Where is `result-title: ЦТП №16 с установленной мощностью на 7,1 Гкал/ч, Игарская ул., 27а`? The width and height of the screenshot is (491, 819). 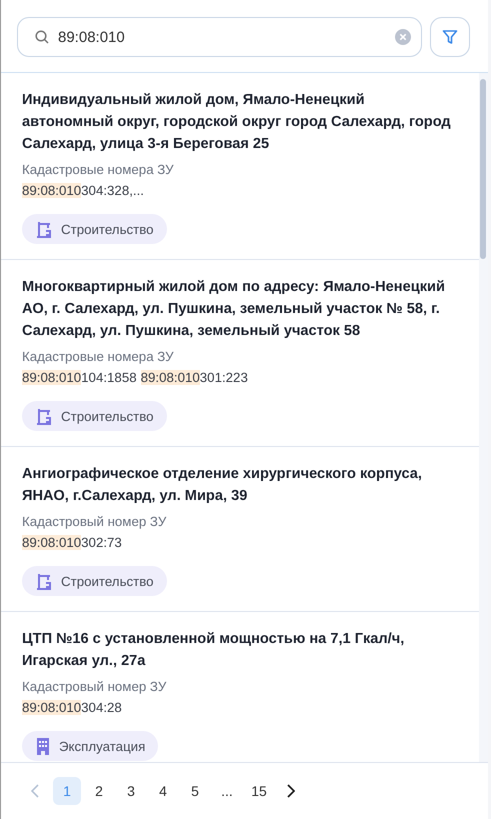 result-title: ЦТП №16 с установленной мощностью на 7,1 Гкал/ч, Игарская ул., 27а is located at coordinates (214, 650).